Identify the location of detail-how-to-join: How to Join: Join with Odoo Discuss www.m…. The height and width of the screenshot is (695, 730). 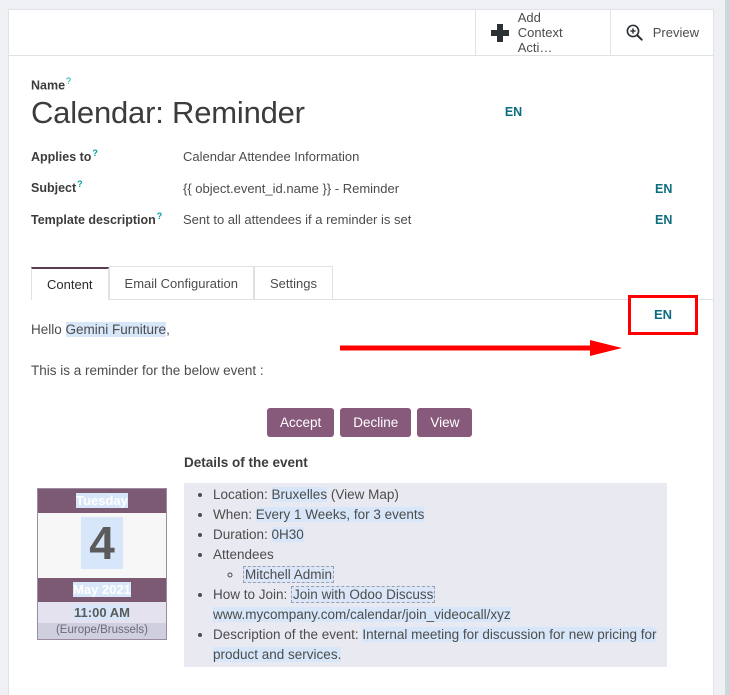
(440, 605).